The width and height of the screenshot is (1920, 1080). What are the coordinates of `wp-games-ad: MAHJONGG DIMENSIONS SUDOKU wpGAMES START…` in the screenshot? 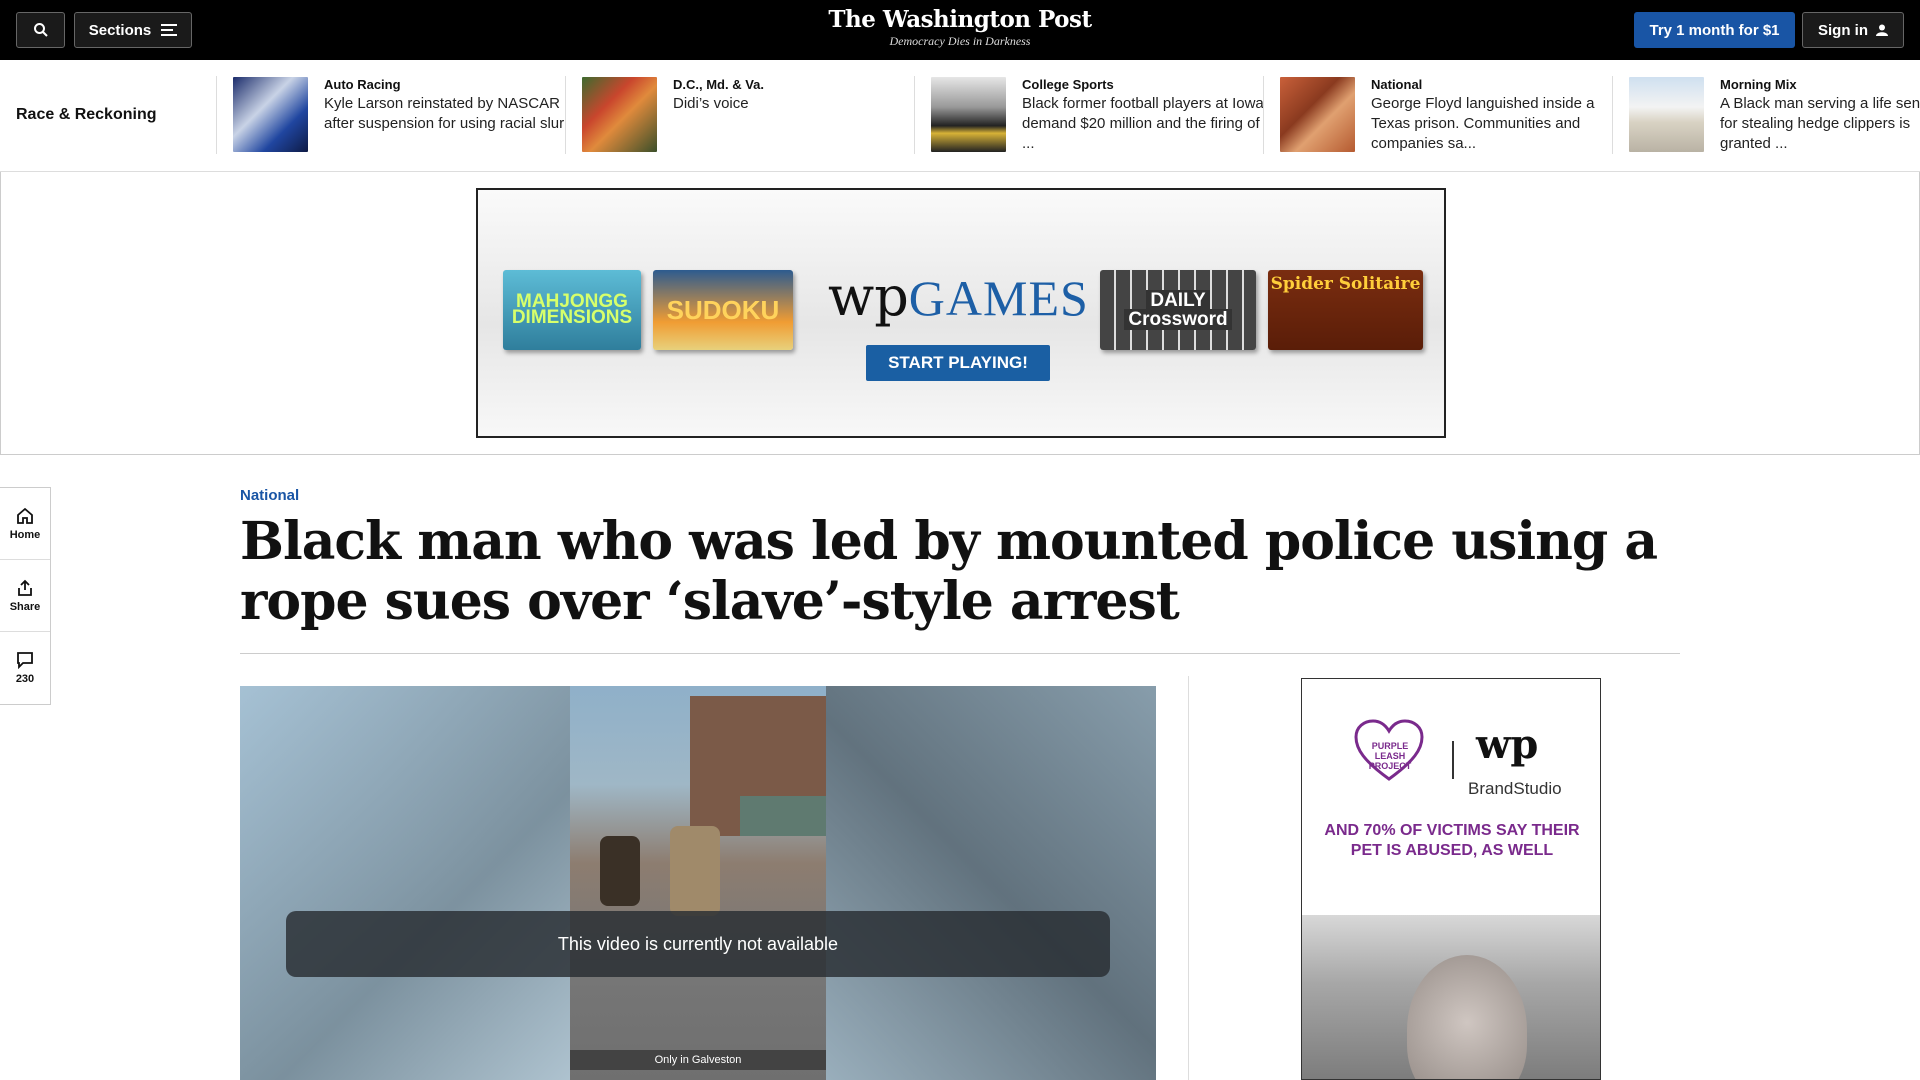 It's located at (961, 313).